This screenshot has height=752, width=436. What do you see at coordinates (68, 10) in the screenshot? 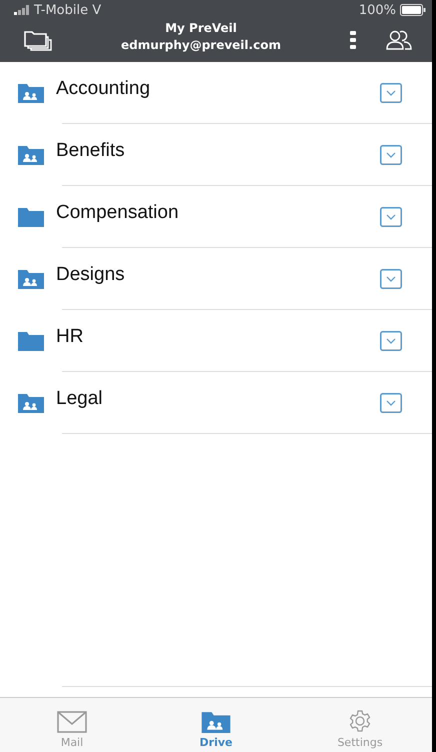
I see `carrier-name: T-Mobile V` at bounding box center [68, 10].